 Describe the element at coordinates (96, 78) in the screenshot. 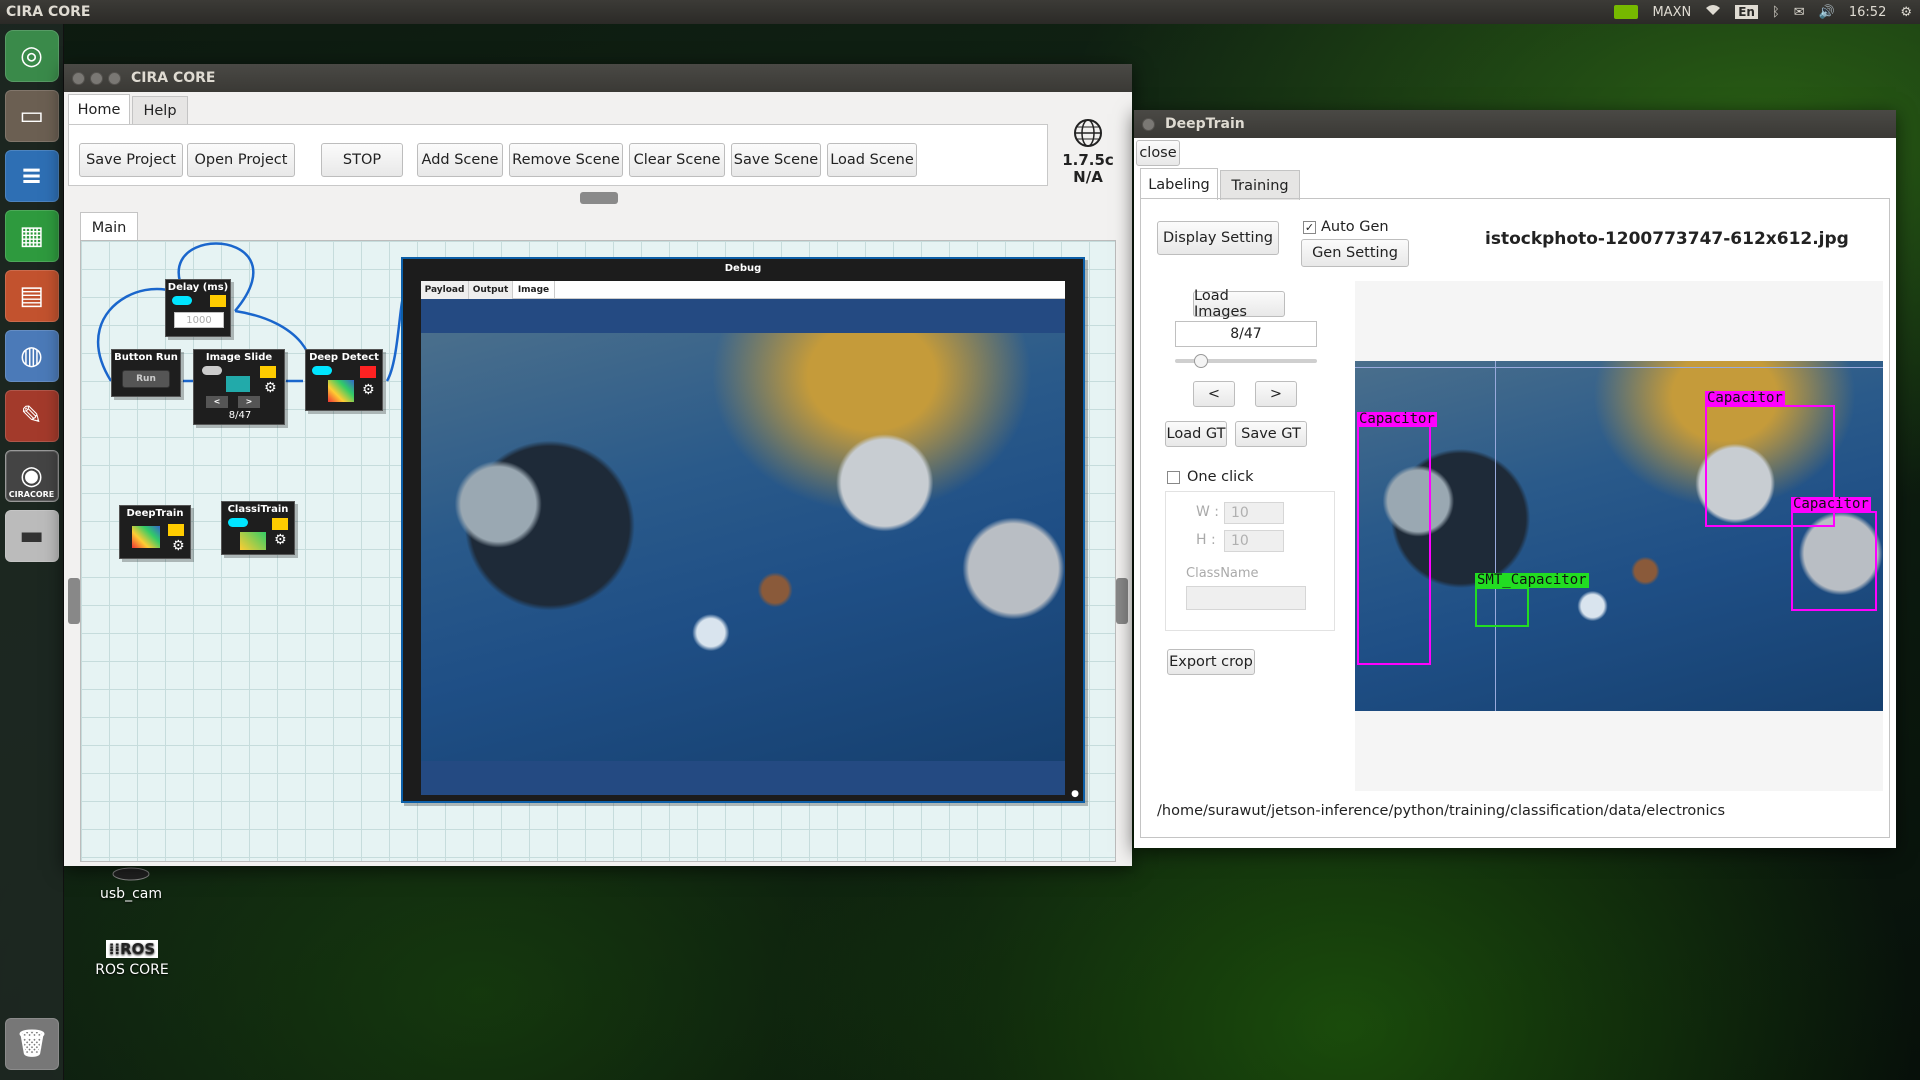

I see `minimize-window-icon` at that location.